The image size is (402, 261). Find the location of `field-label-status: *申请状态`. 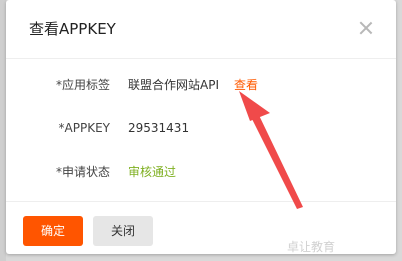

field-label-status: *申请状态 is located at coordinates (82, 172).